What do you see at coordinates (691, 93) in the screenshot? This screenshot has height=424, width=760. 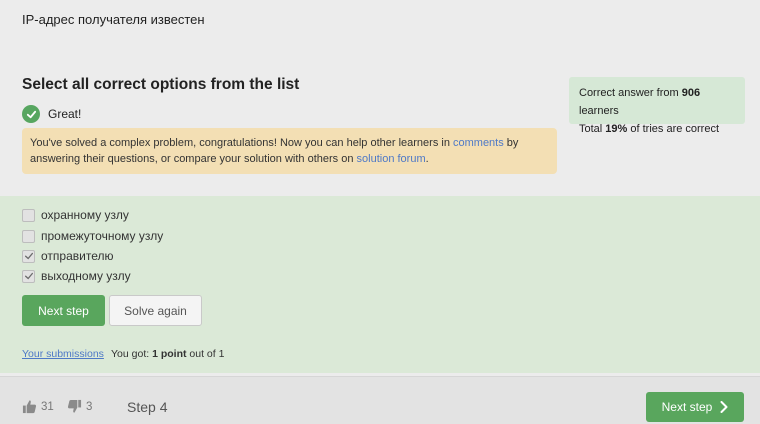 I see `learners-count: 906` at bounding box center [691, 93].